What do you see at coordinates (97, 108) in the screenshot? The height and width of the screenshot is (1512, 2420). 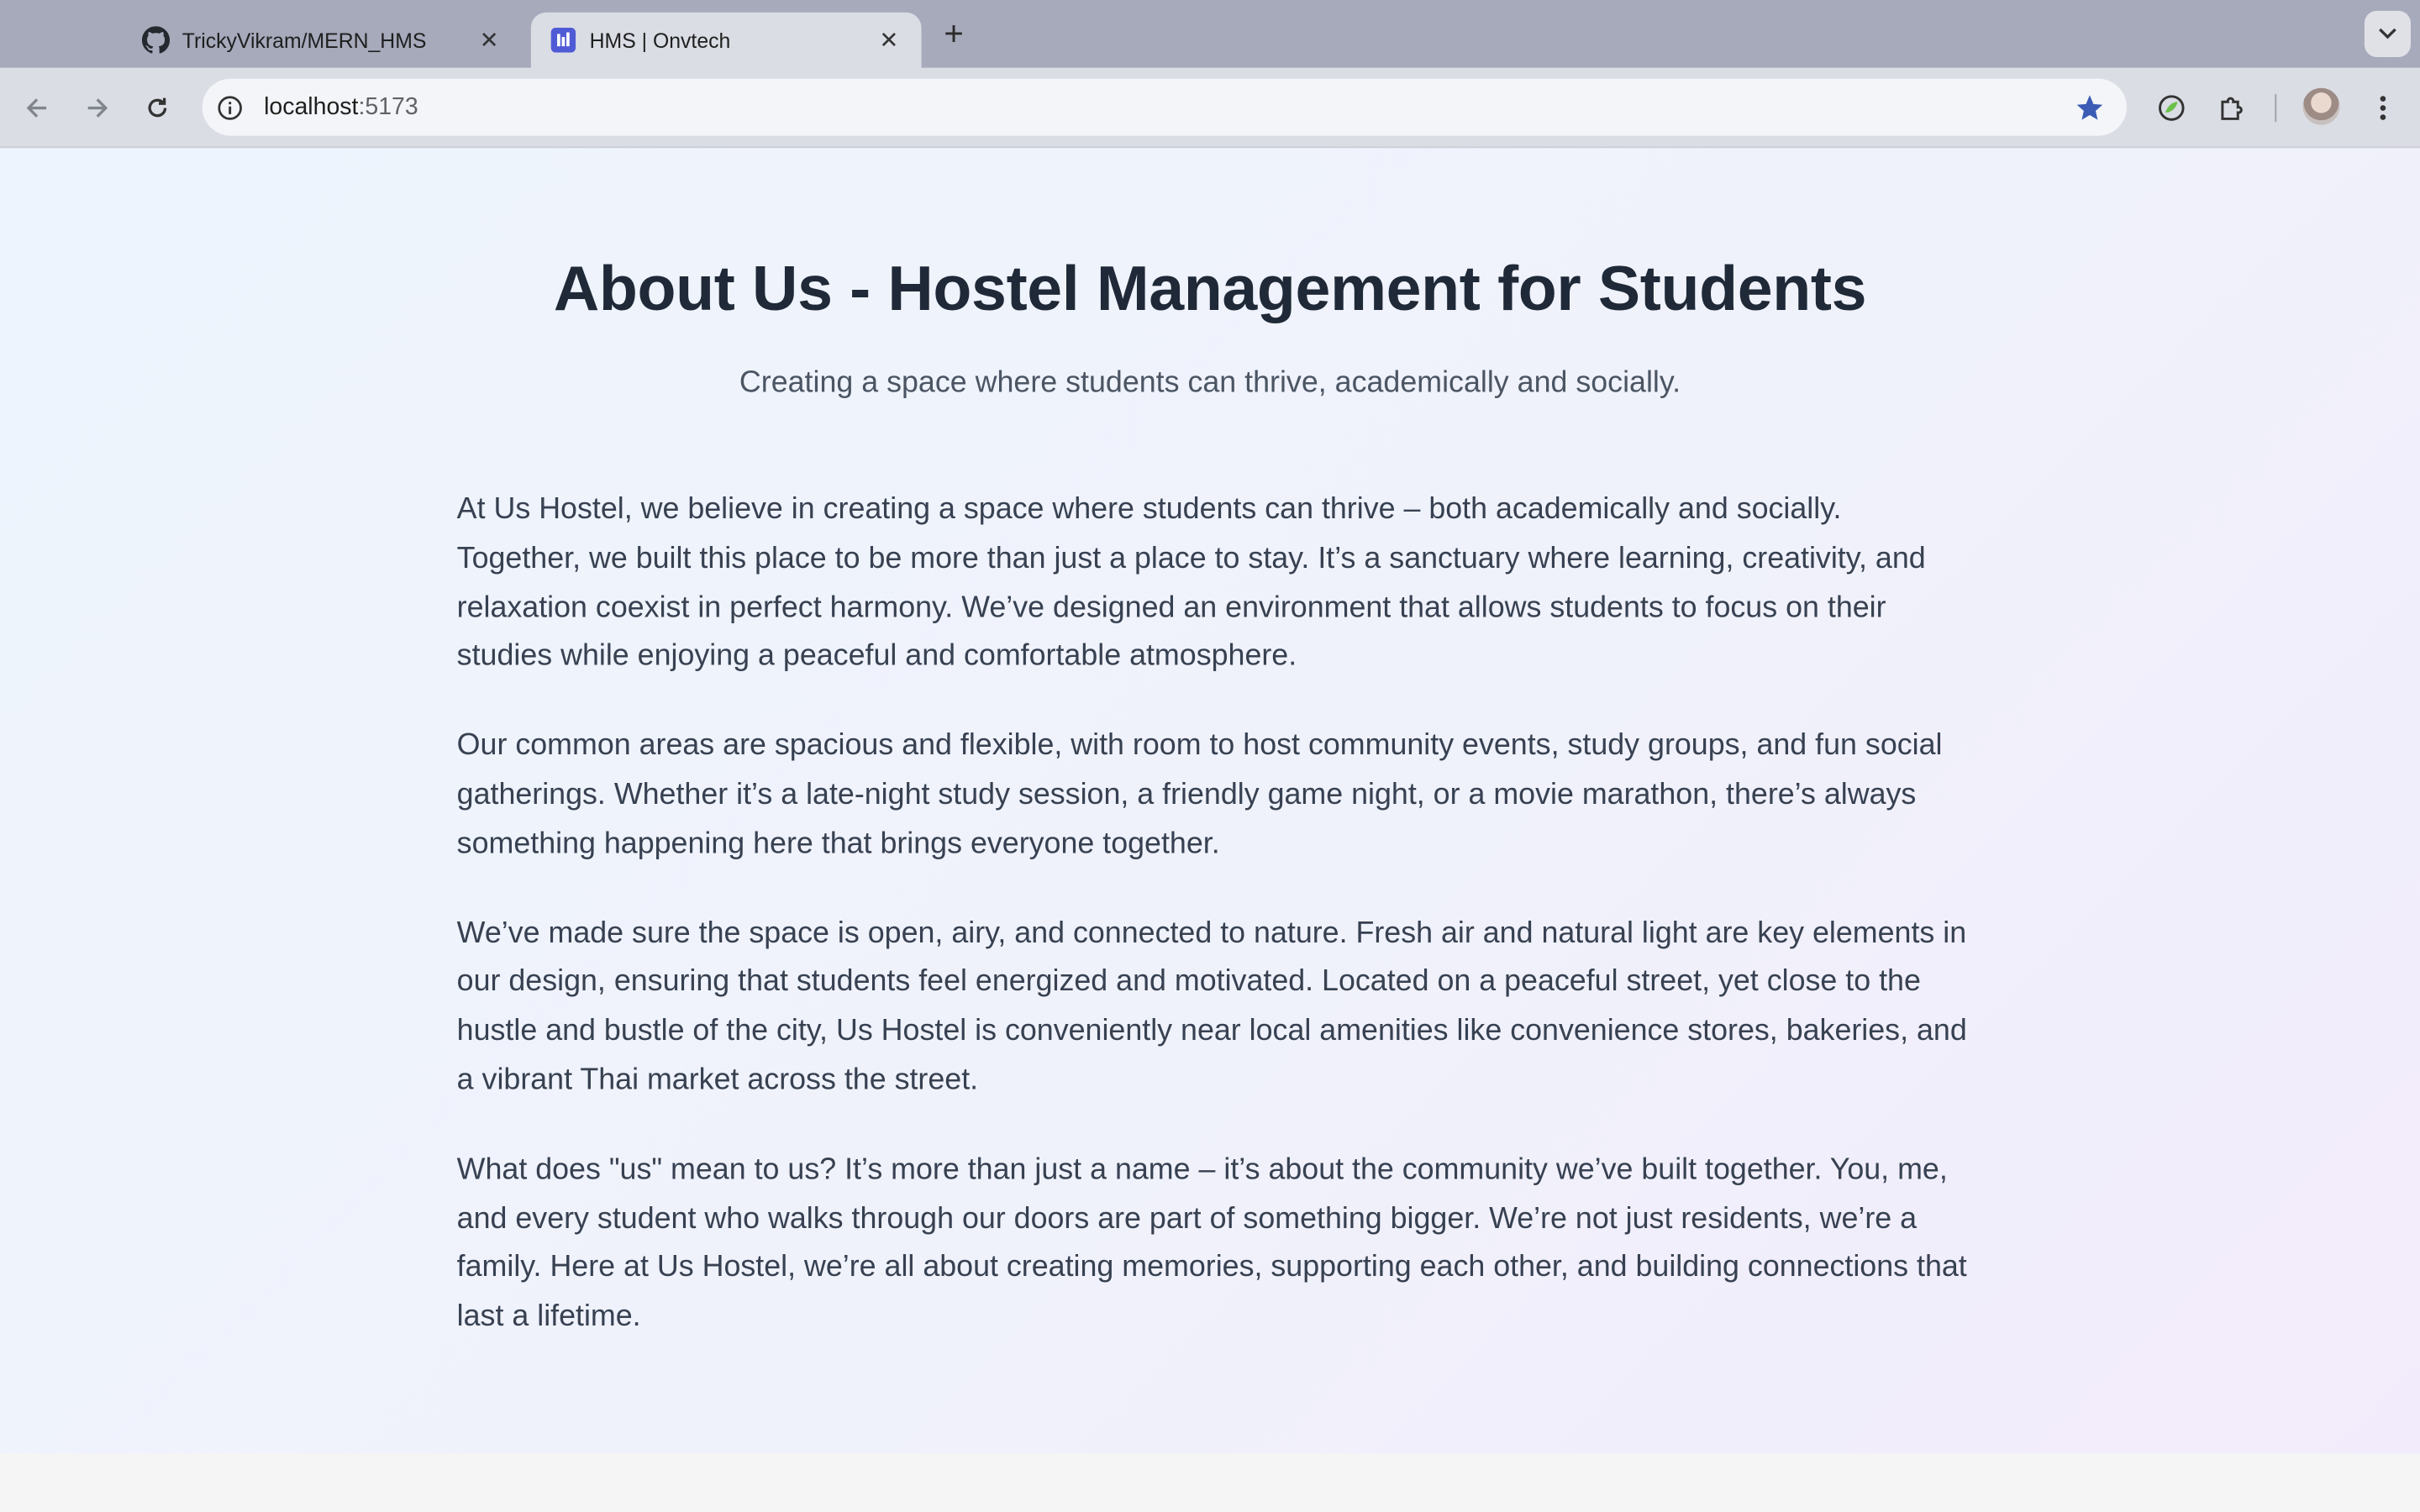 I see `forward-arrow-icon` at bounding box center [97, 108].